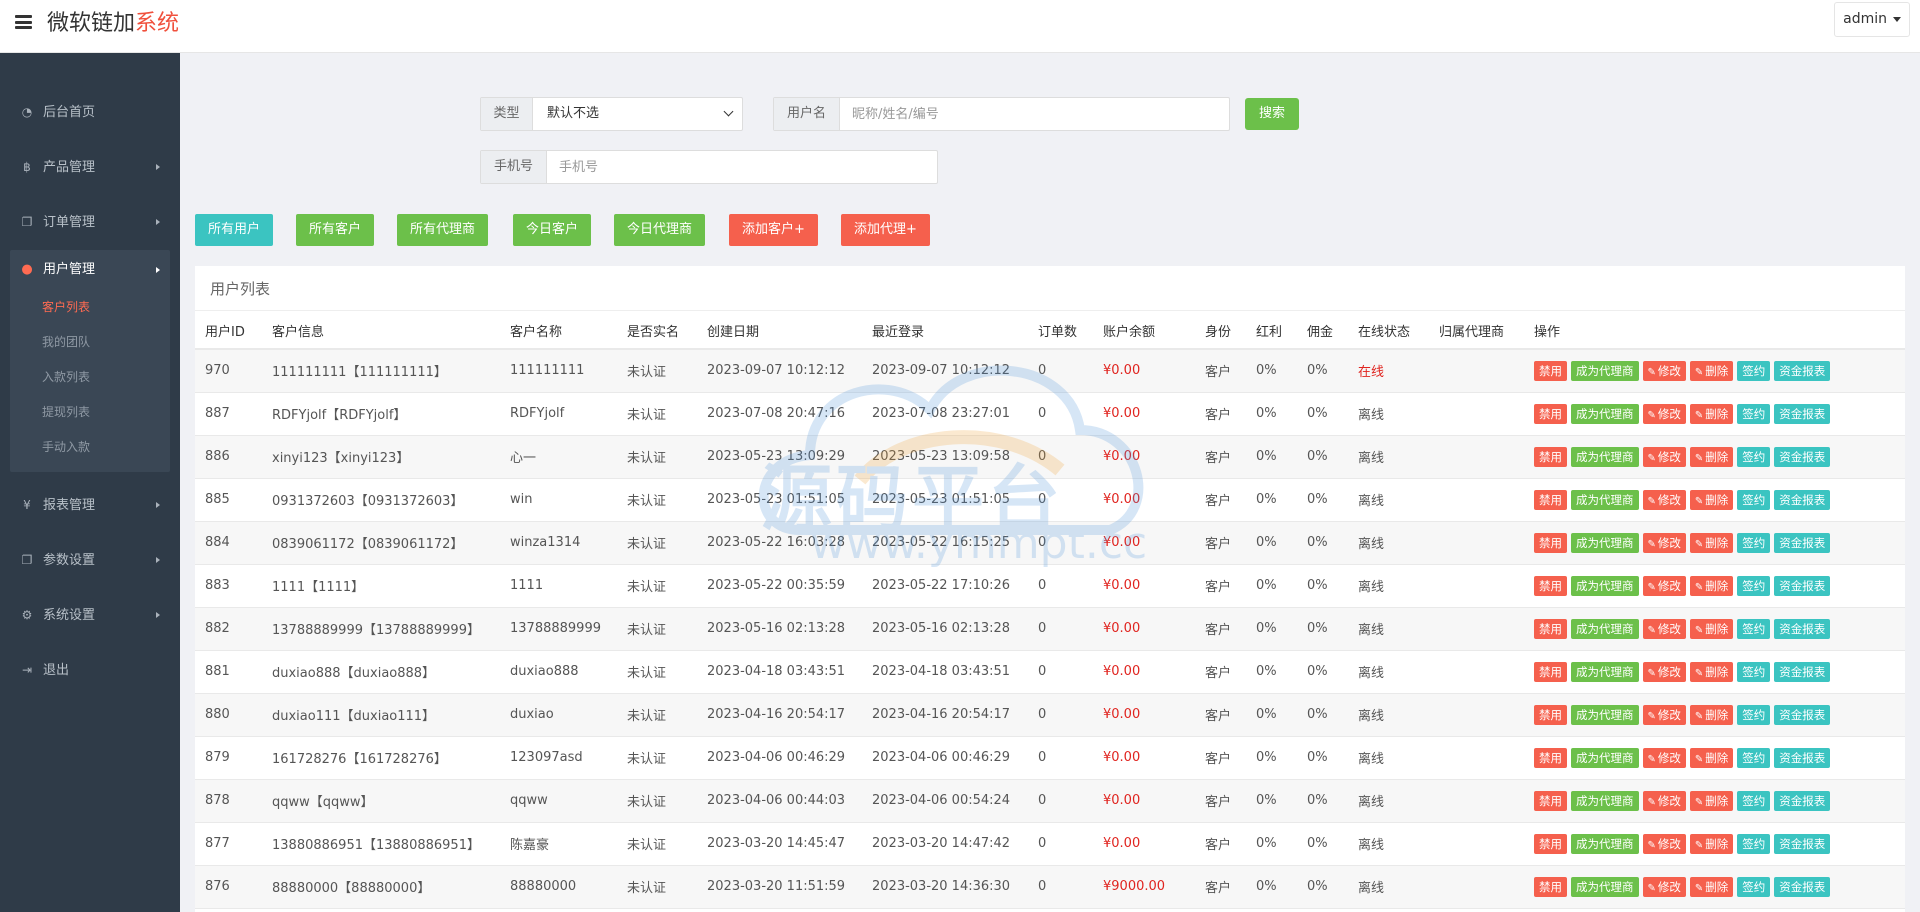 This screenshot has width=1920, height=912. Describe the element at coordinates (552, 230) in the screenshot. I see `today-customers-button: 今日客户` at that location.